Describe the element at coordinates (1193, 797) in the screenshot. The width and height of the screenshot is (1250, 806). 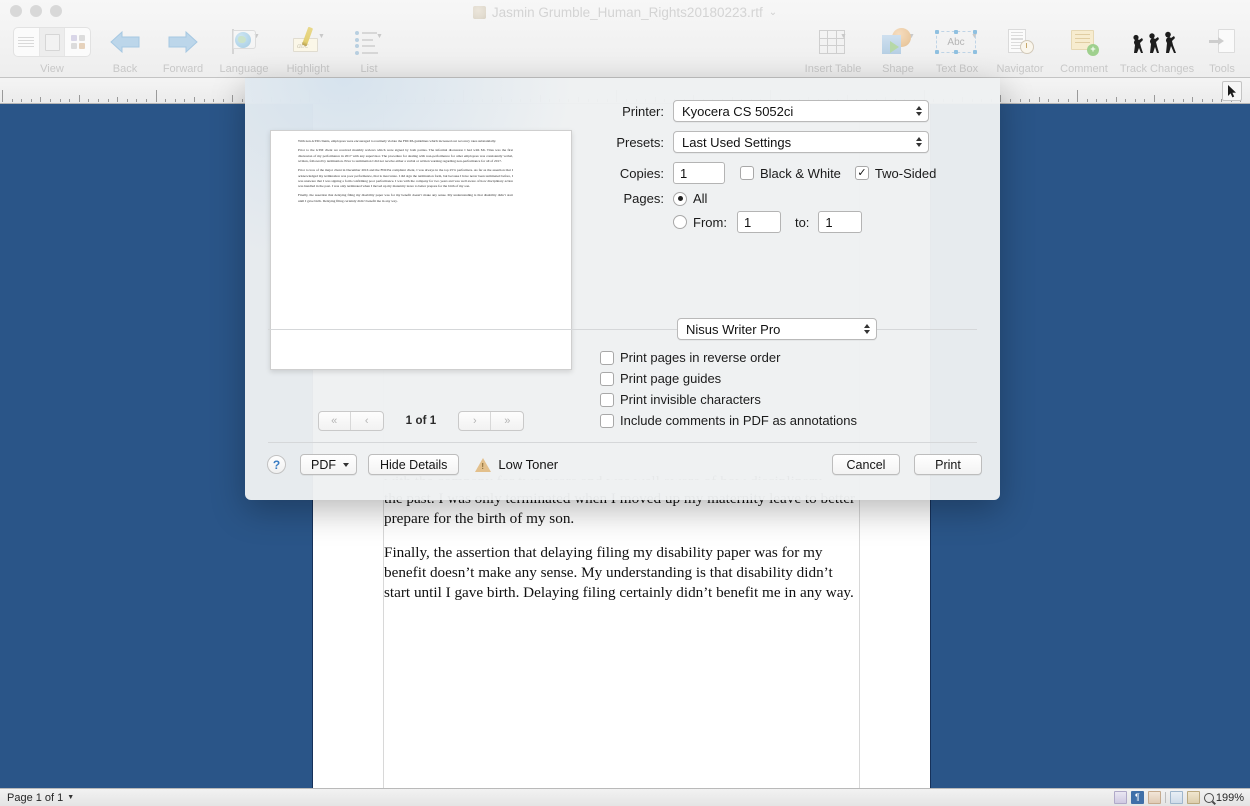
I see `clipboard-icon` at that location.